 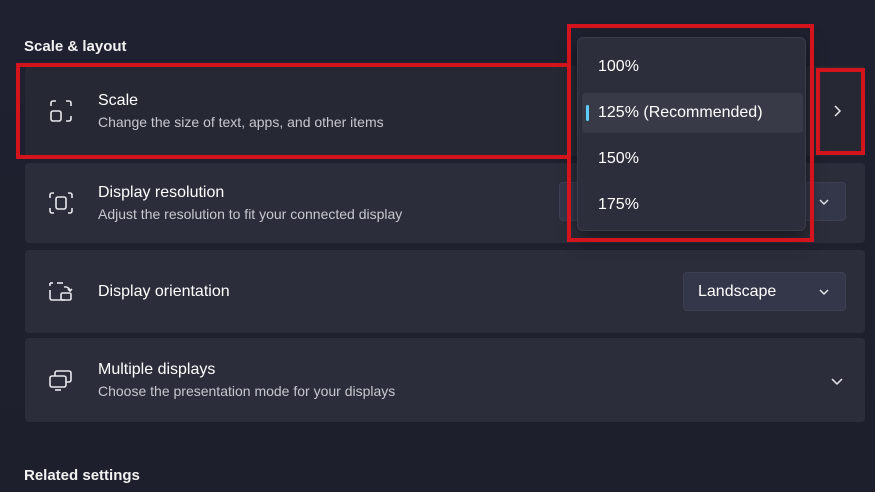 I want to click on scale-option-125: 125% (Recommended), so click(x=692, y=113).